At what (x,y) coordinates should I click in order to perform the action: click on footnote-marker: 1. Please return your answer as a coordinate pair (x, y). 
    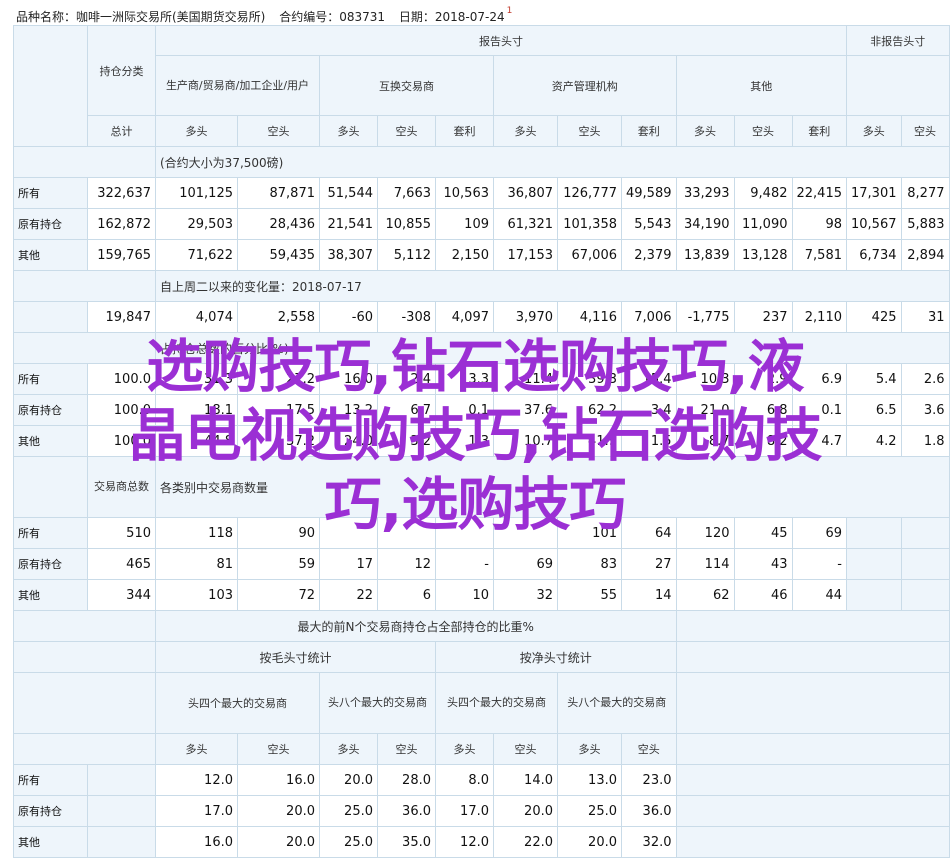
    Looking at the image, I should click on (509, 11).